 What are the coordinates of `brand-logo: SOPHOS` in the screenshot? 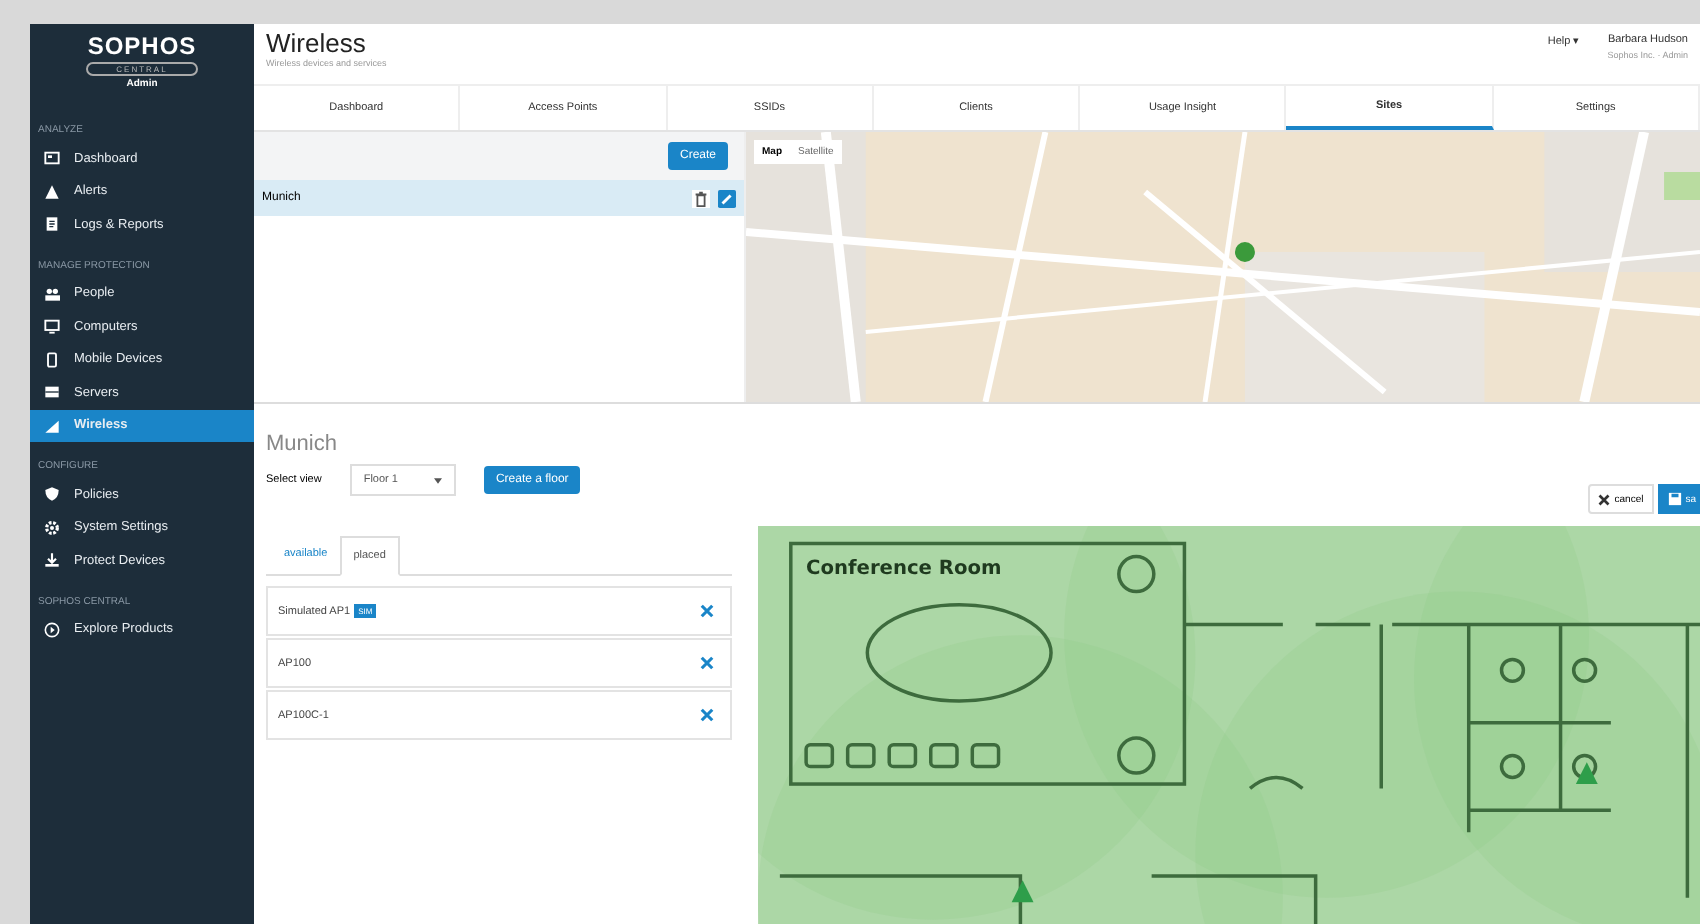 It's located at (142, 46).